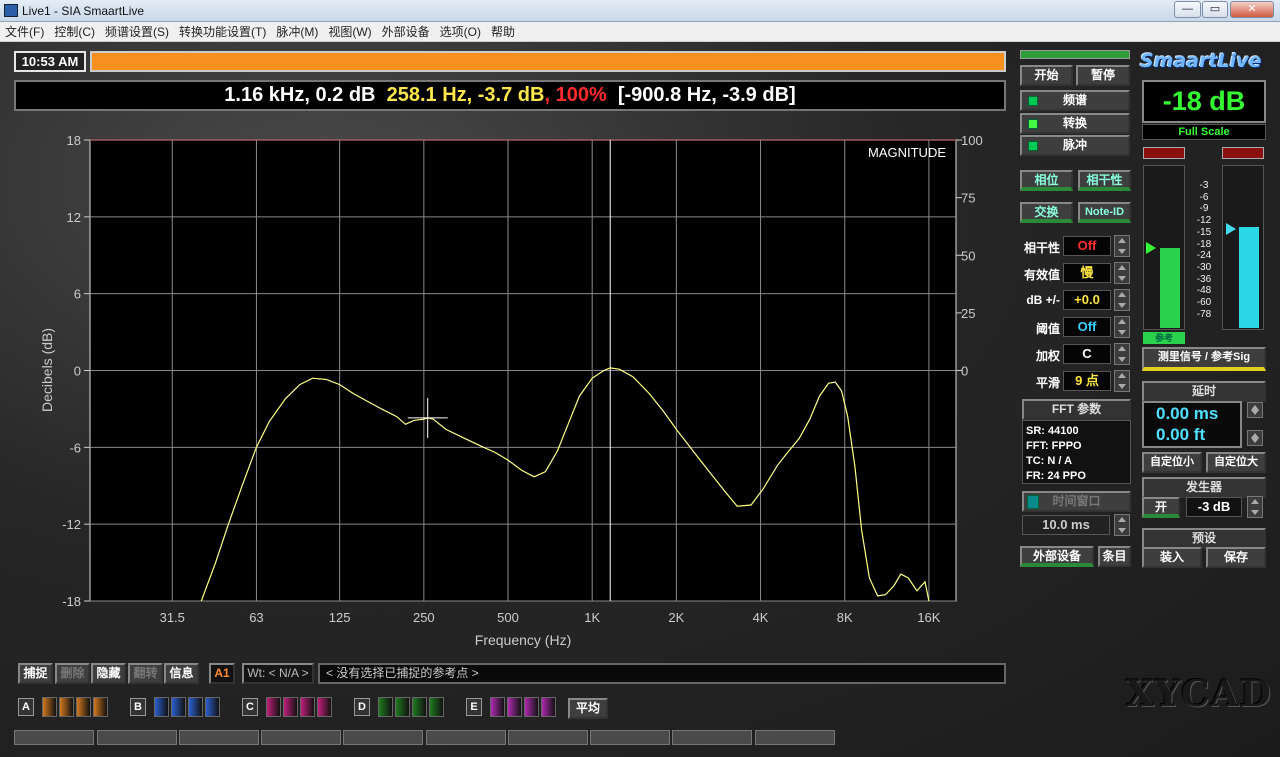  Describe the element at coordinates (145, 673) in the screenshot. I see `flip-button: 翻转` at that location.